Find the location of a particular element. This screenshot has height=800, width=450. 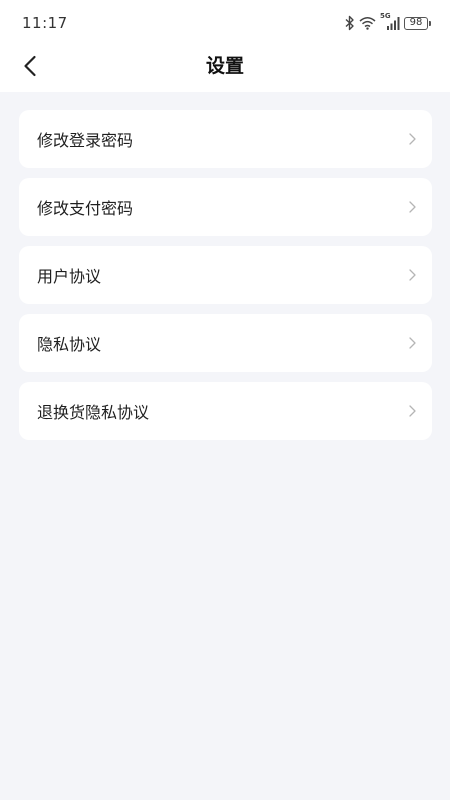

menu-item-label: 修改登录密码 is located at coordinates (85, 140).